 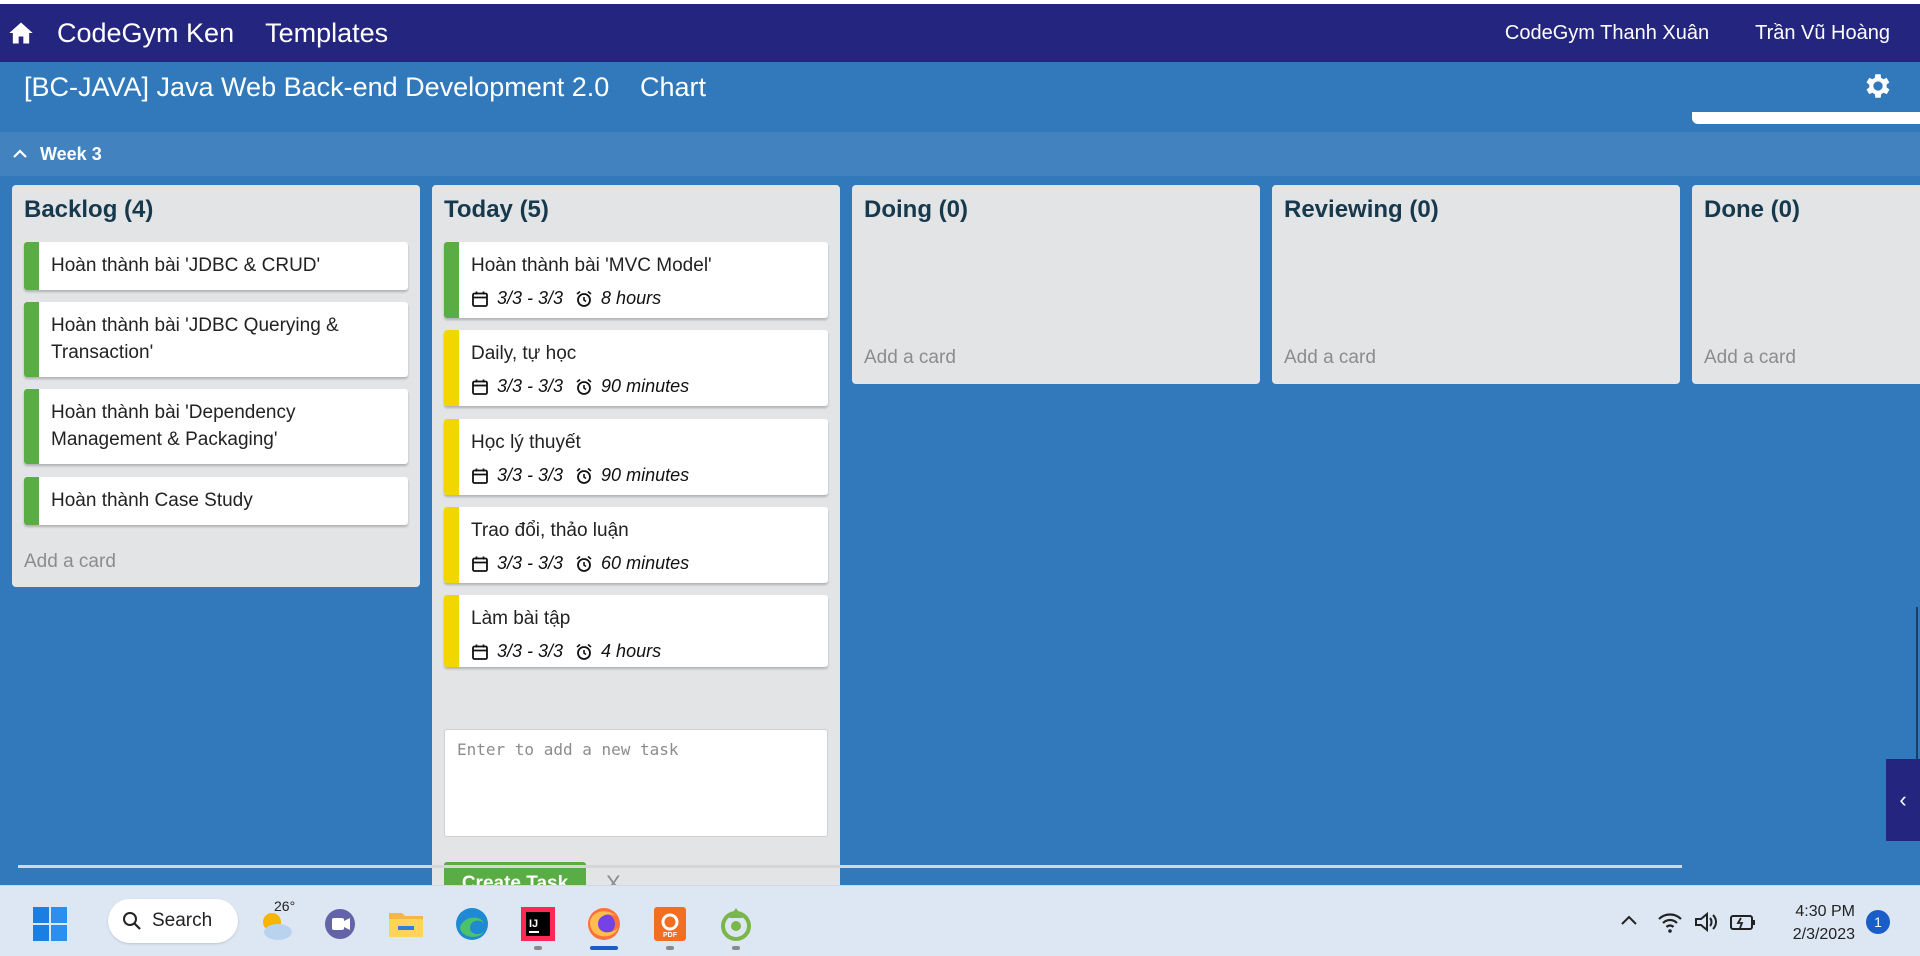 I want to click on volume-icon, so click(x=1706, y=922).